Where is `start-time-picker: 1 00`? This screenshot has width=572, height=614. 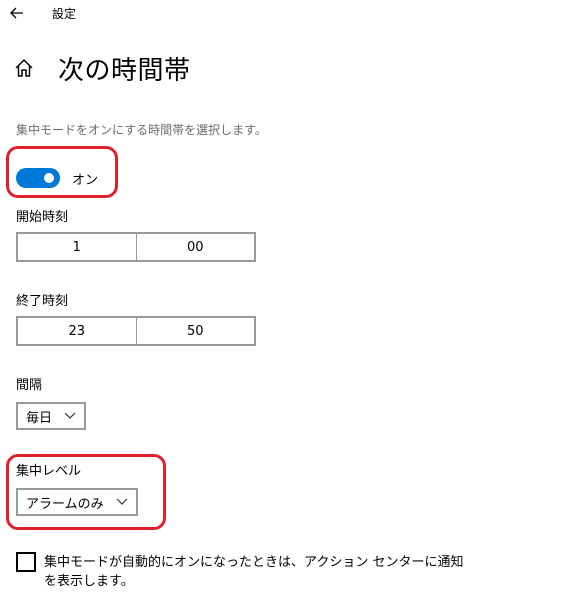
start-time-picker: 1 00 is located at coordinates (136, 247).